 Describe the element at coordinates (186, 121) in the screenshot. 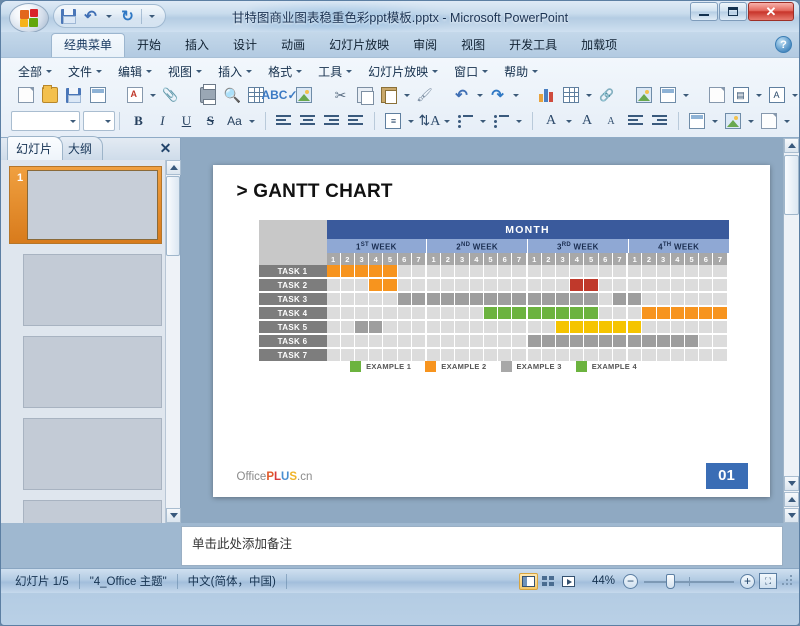

I see `underline-button: U` at that location.